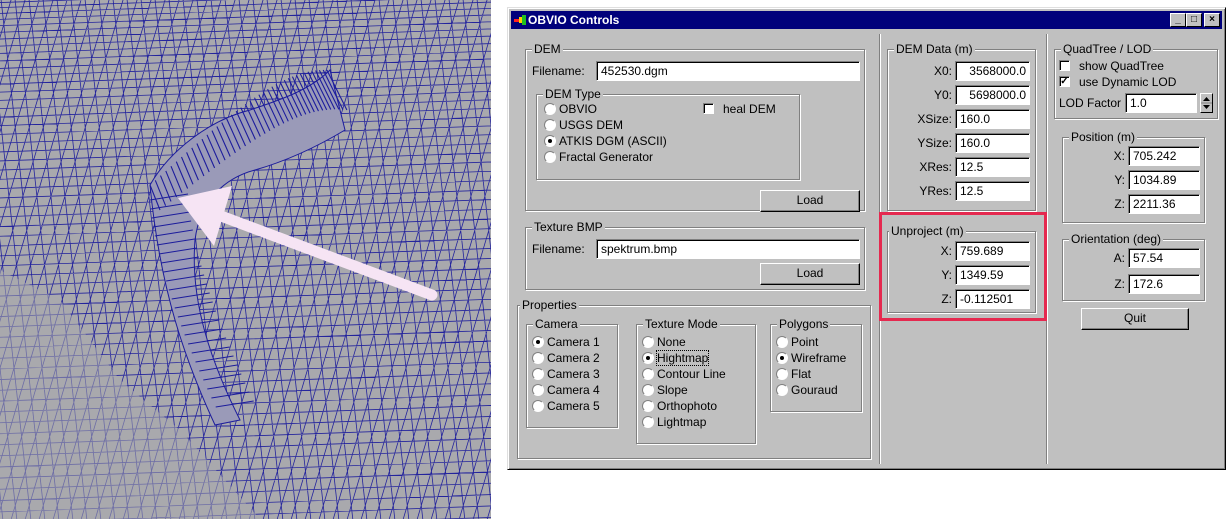 The height and width of the screenshot is (519, 1229). I want to click on texture-mode-lightmap-radio: Lightmap, so click(673, 422).